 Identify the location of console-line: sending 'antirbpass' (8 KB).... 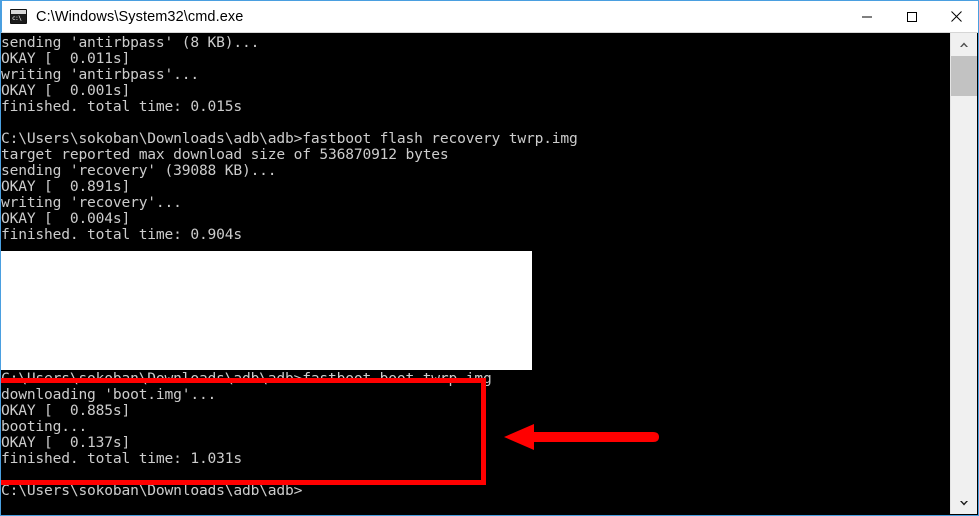
(130, 42).